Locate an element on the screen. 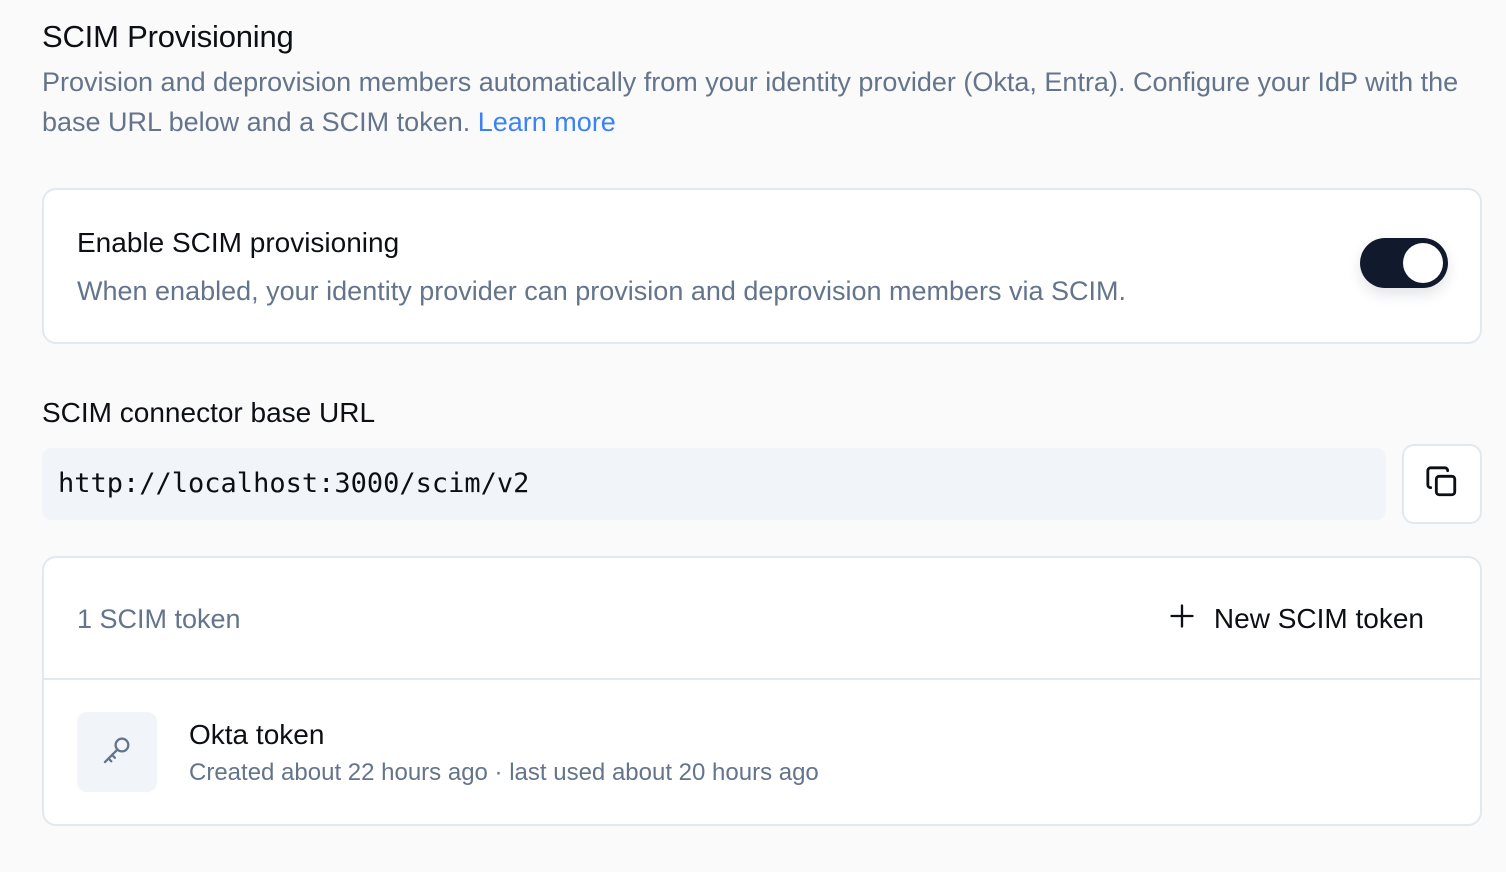  key-icon is located at coordinates (117, 752).